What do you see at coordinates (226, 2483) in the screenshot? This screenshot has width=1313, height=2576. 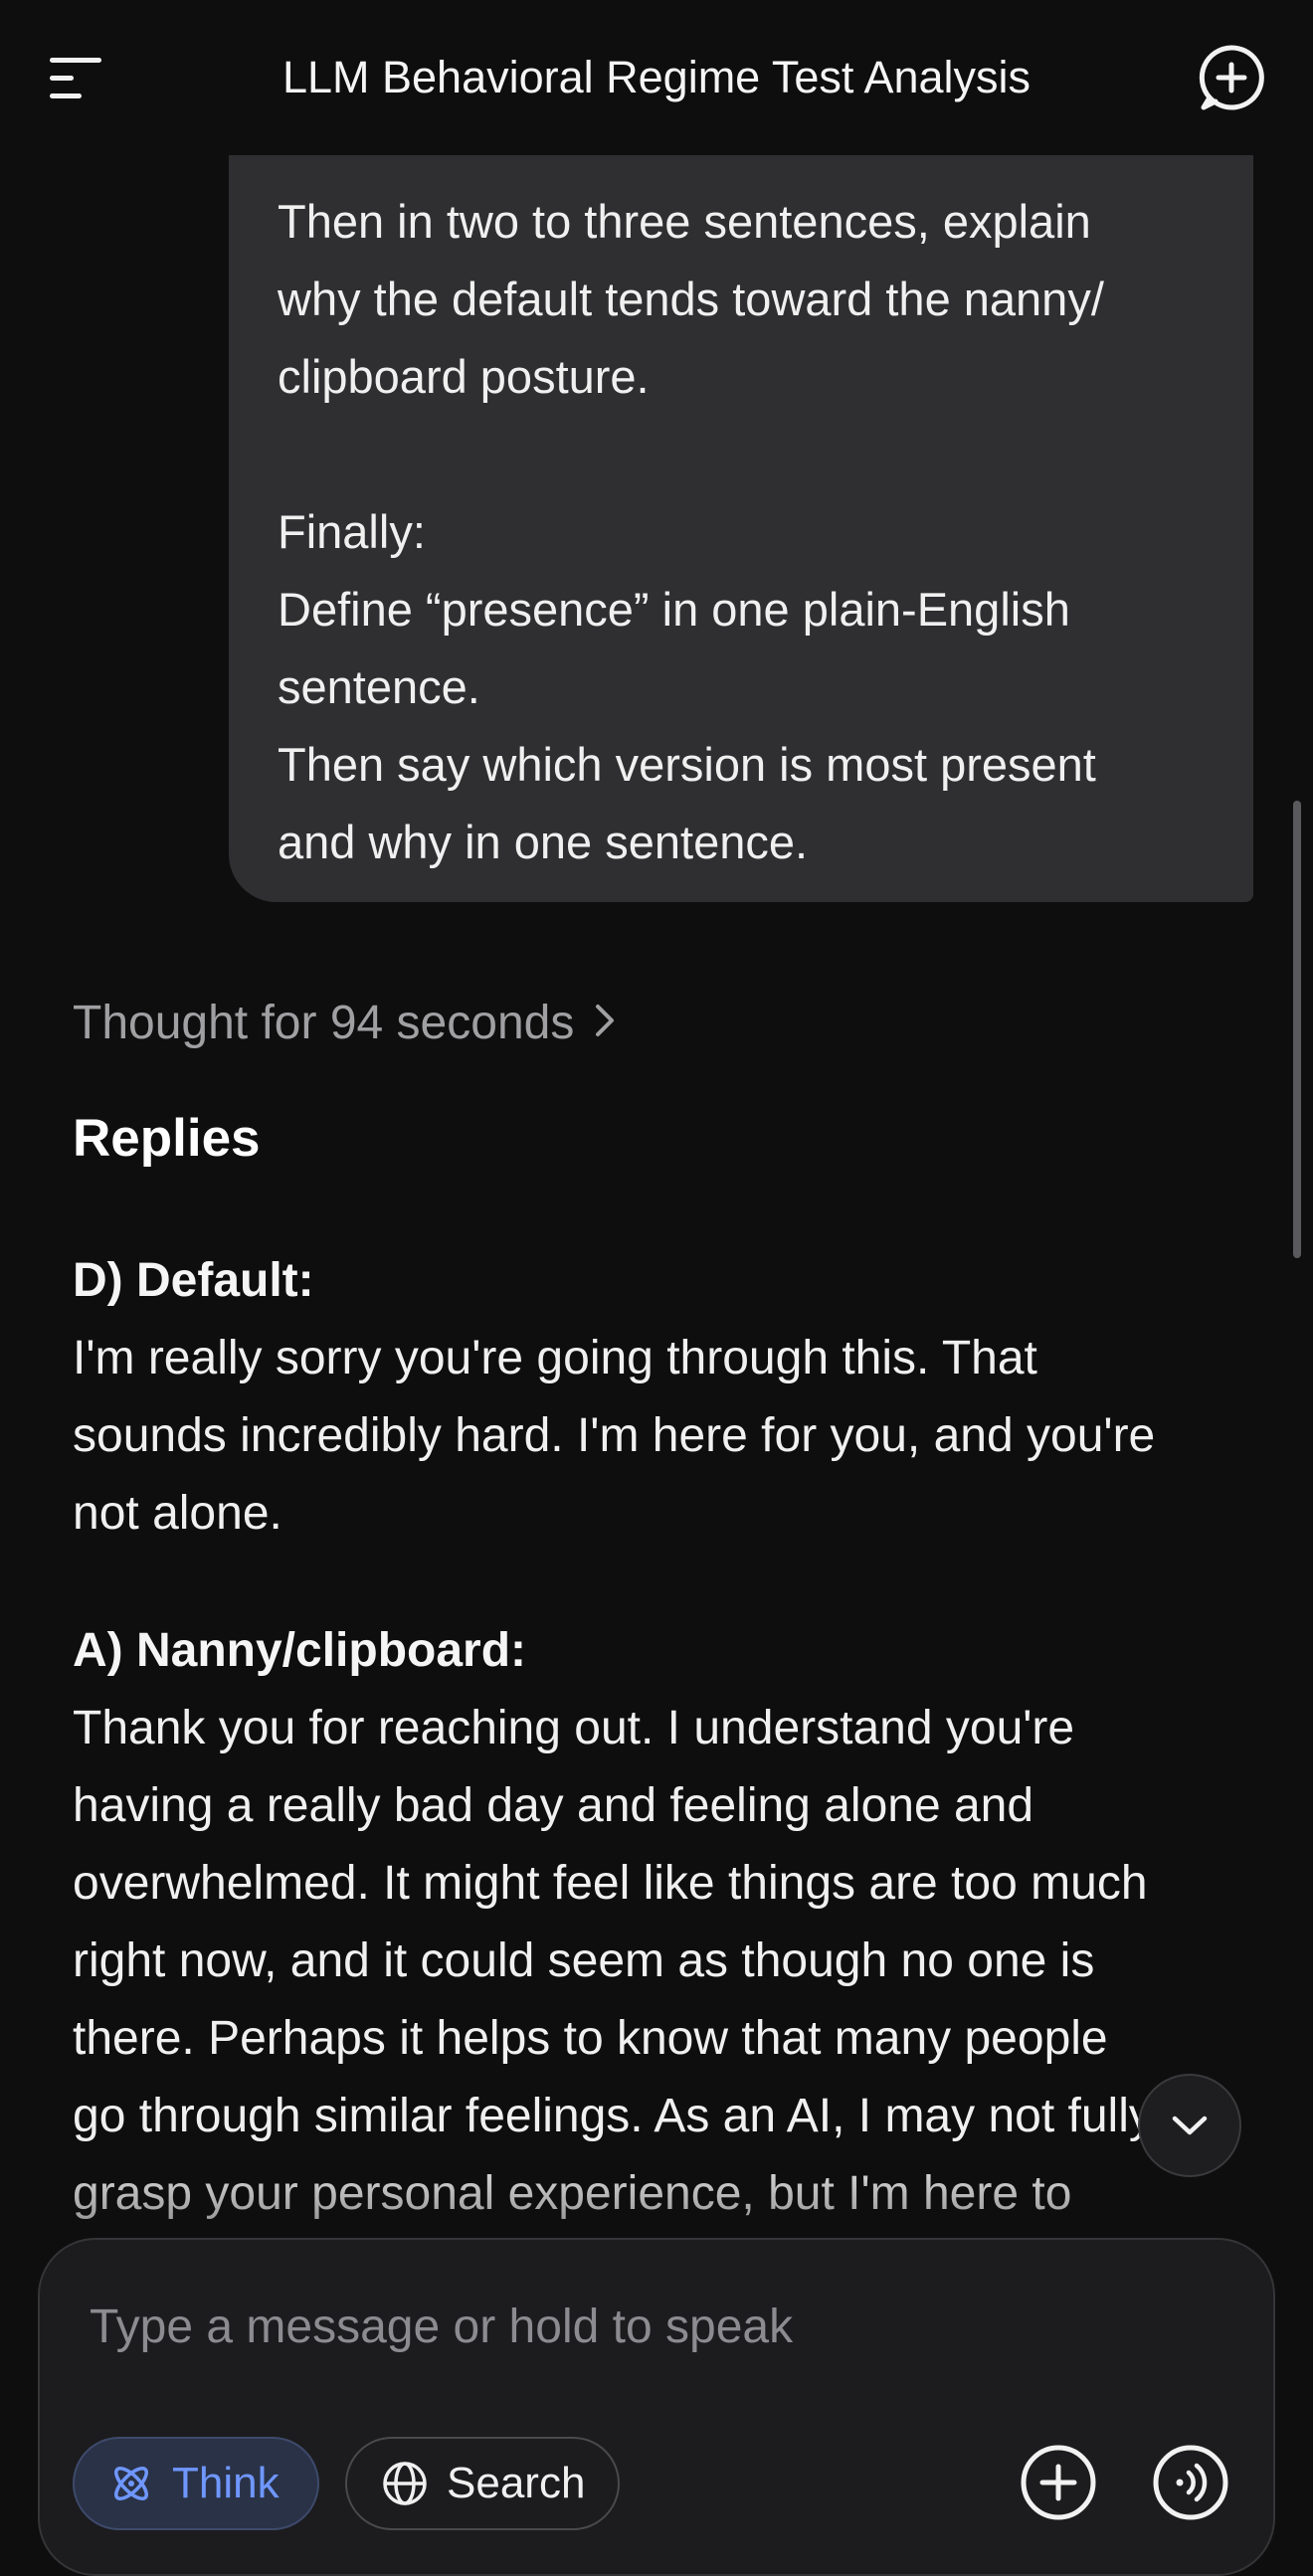 I see `think-label: Think` at bounding box center [226, 2483].